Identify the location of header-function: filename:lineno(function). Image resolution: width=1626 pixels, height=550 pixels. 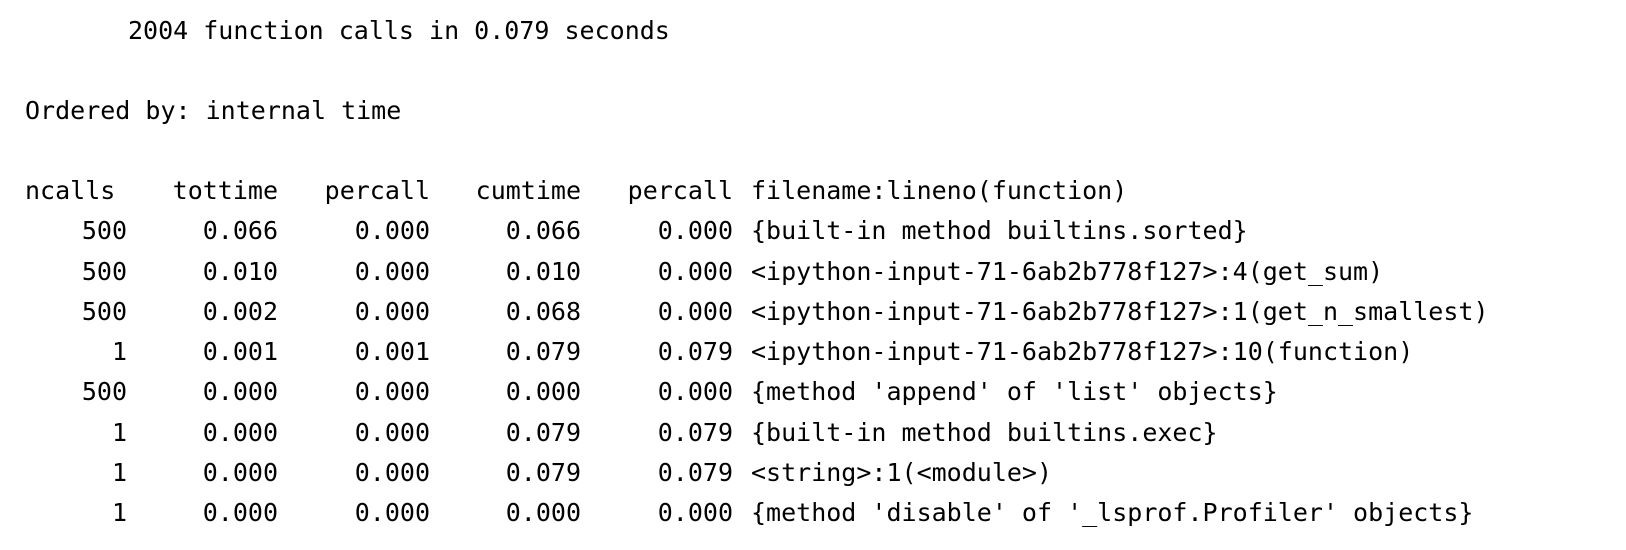
(939, 190).